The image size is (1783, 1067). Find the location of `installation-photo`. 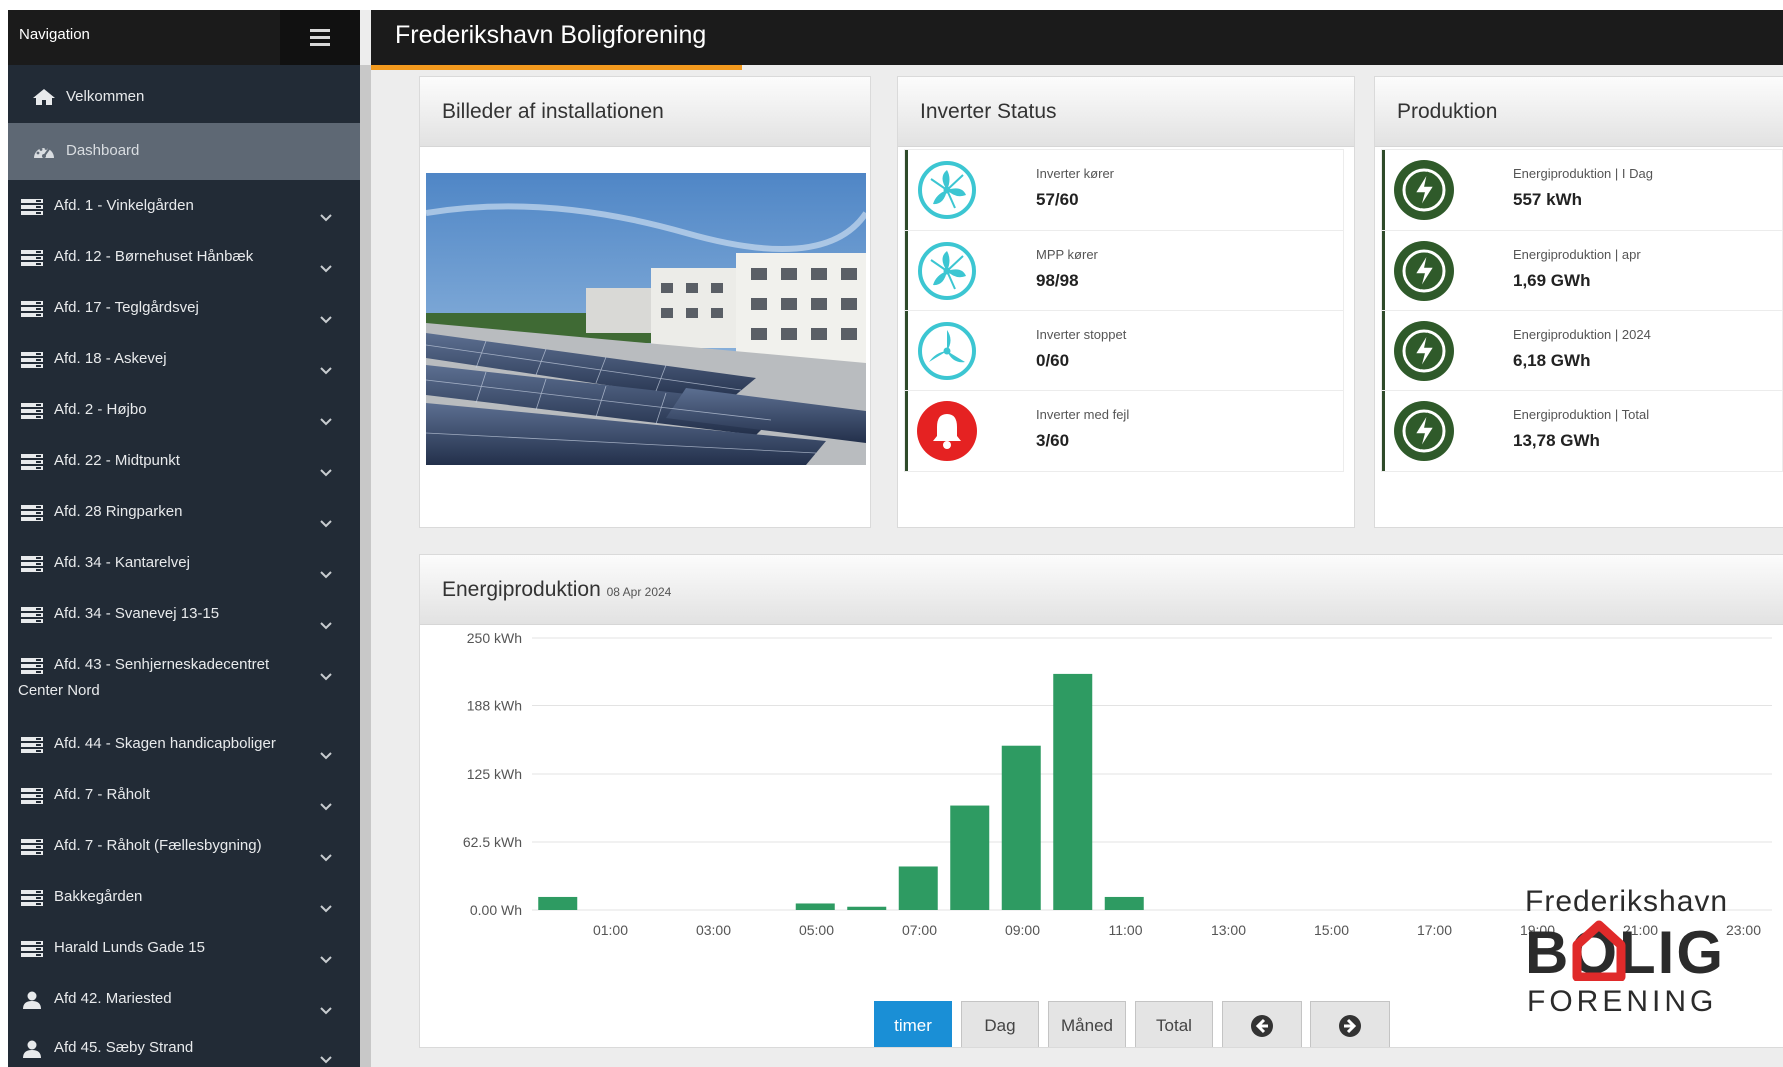

installation-photo is located at coordinates (646, 319).